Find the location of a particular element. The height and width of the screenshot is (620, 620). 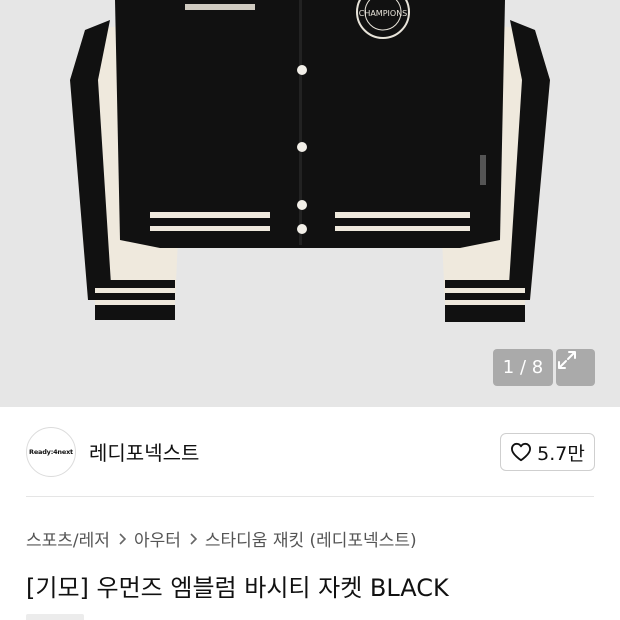

brand-name: 레디포넥스트 is located at coordinates (144, 451).